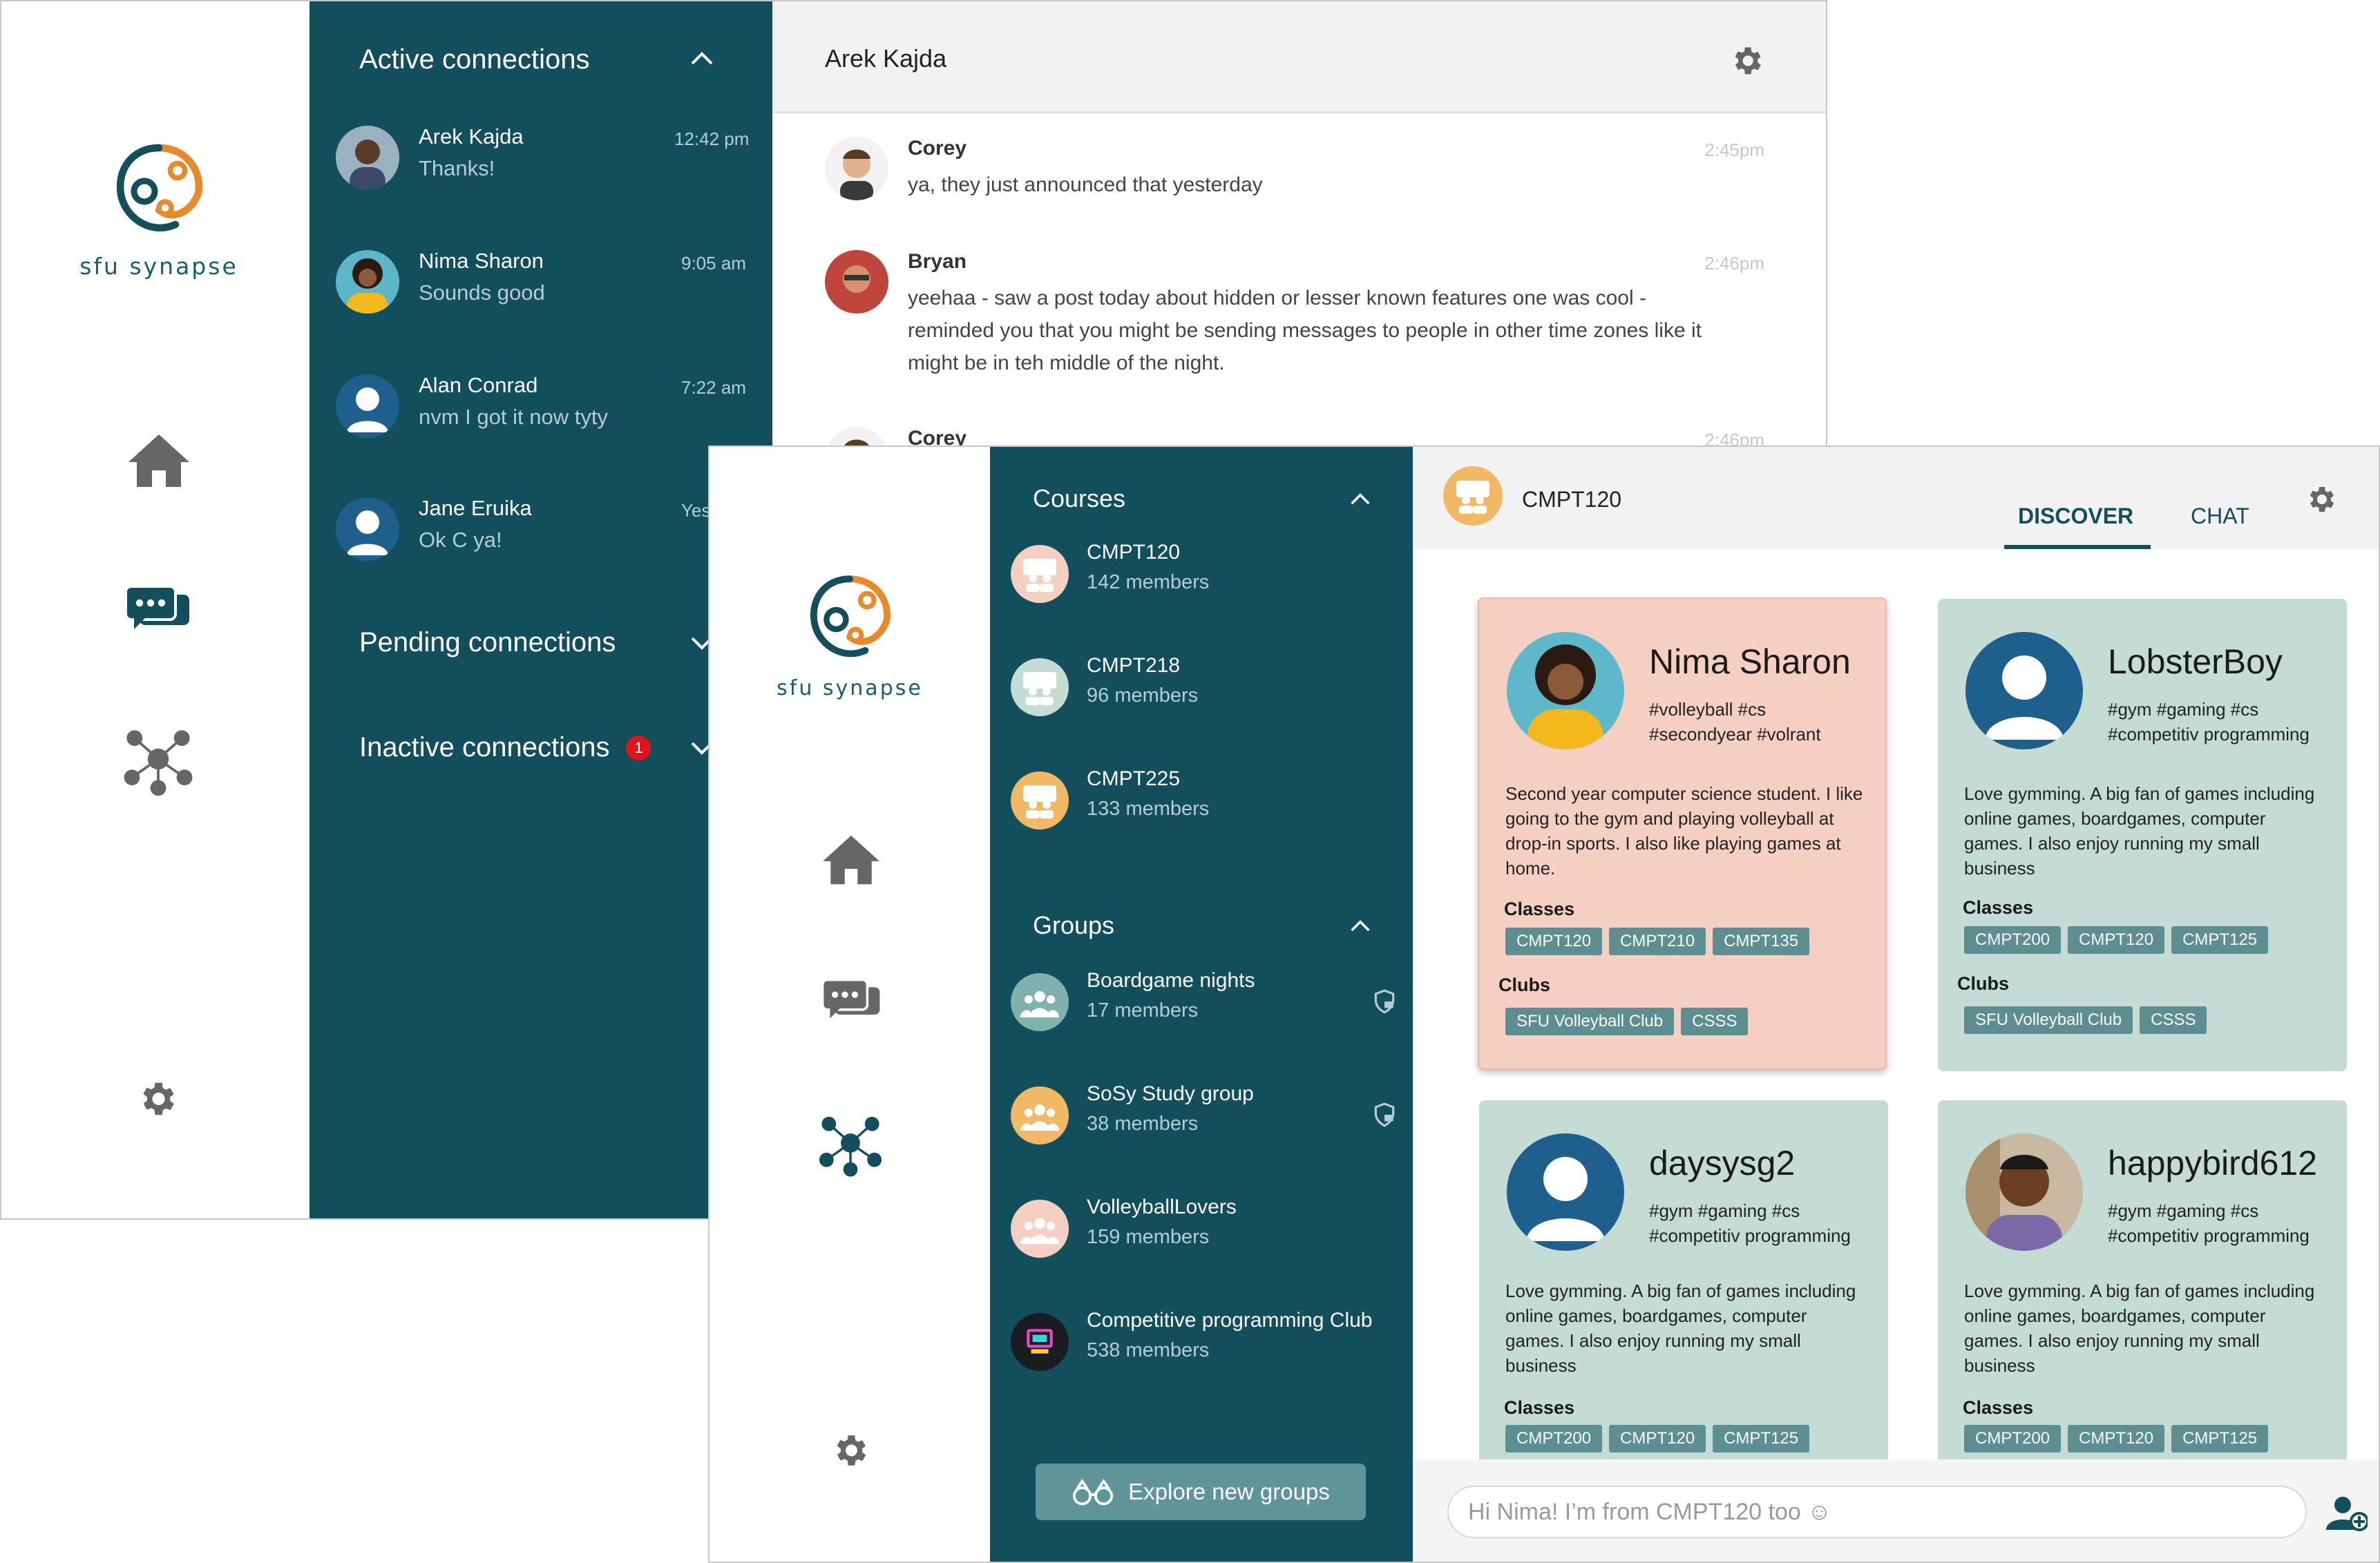 The width and height of the screenshot is (2380, 1563). Describe the element at coordinates (1572, 499) in the screenshot. I see `course-title: CMPT120` at that location.